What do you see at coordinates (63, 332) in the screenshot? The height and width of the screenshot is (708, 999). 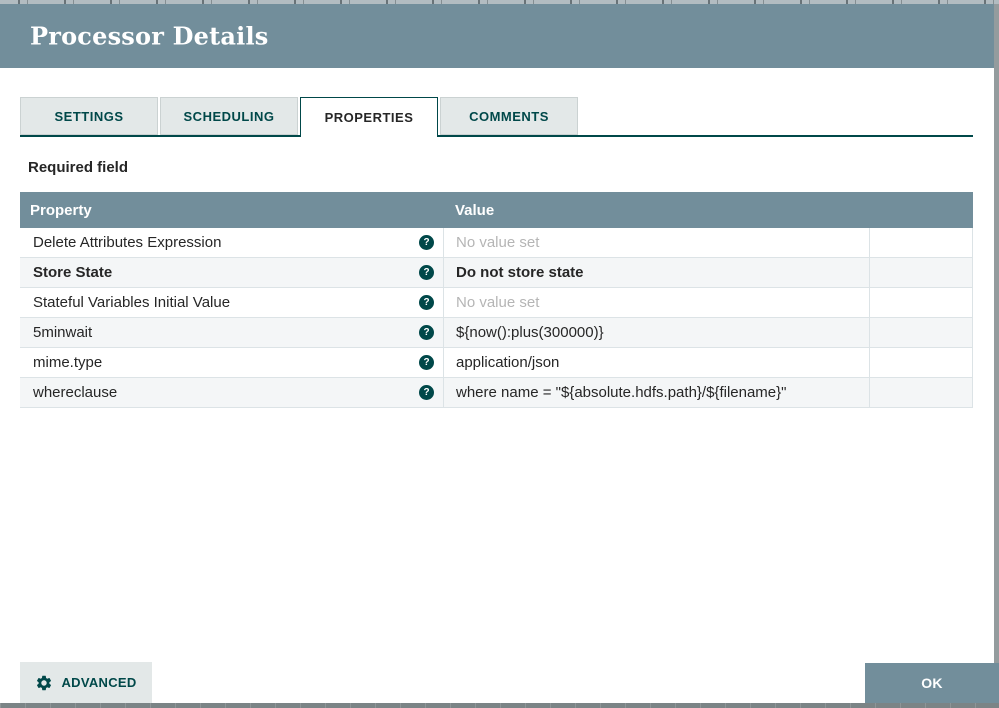 I see `property-name: 5minwait` at bounding box center [63, 332].